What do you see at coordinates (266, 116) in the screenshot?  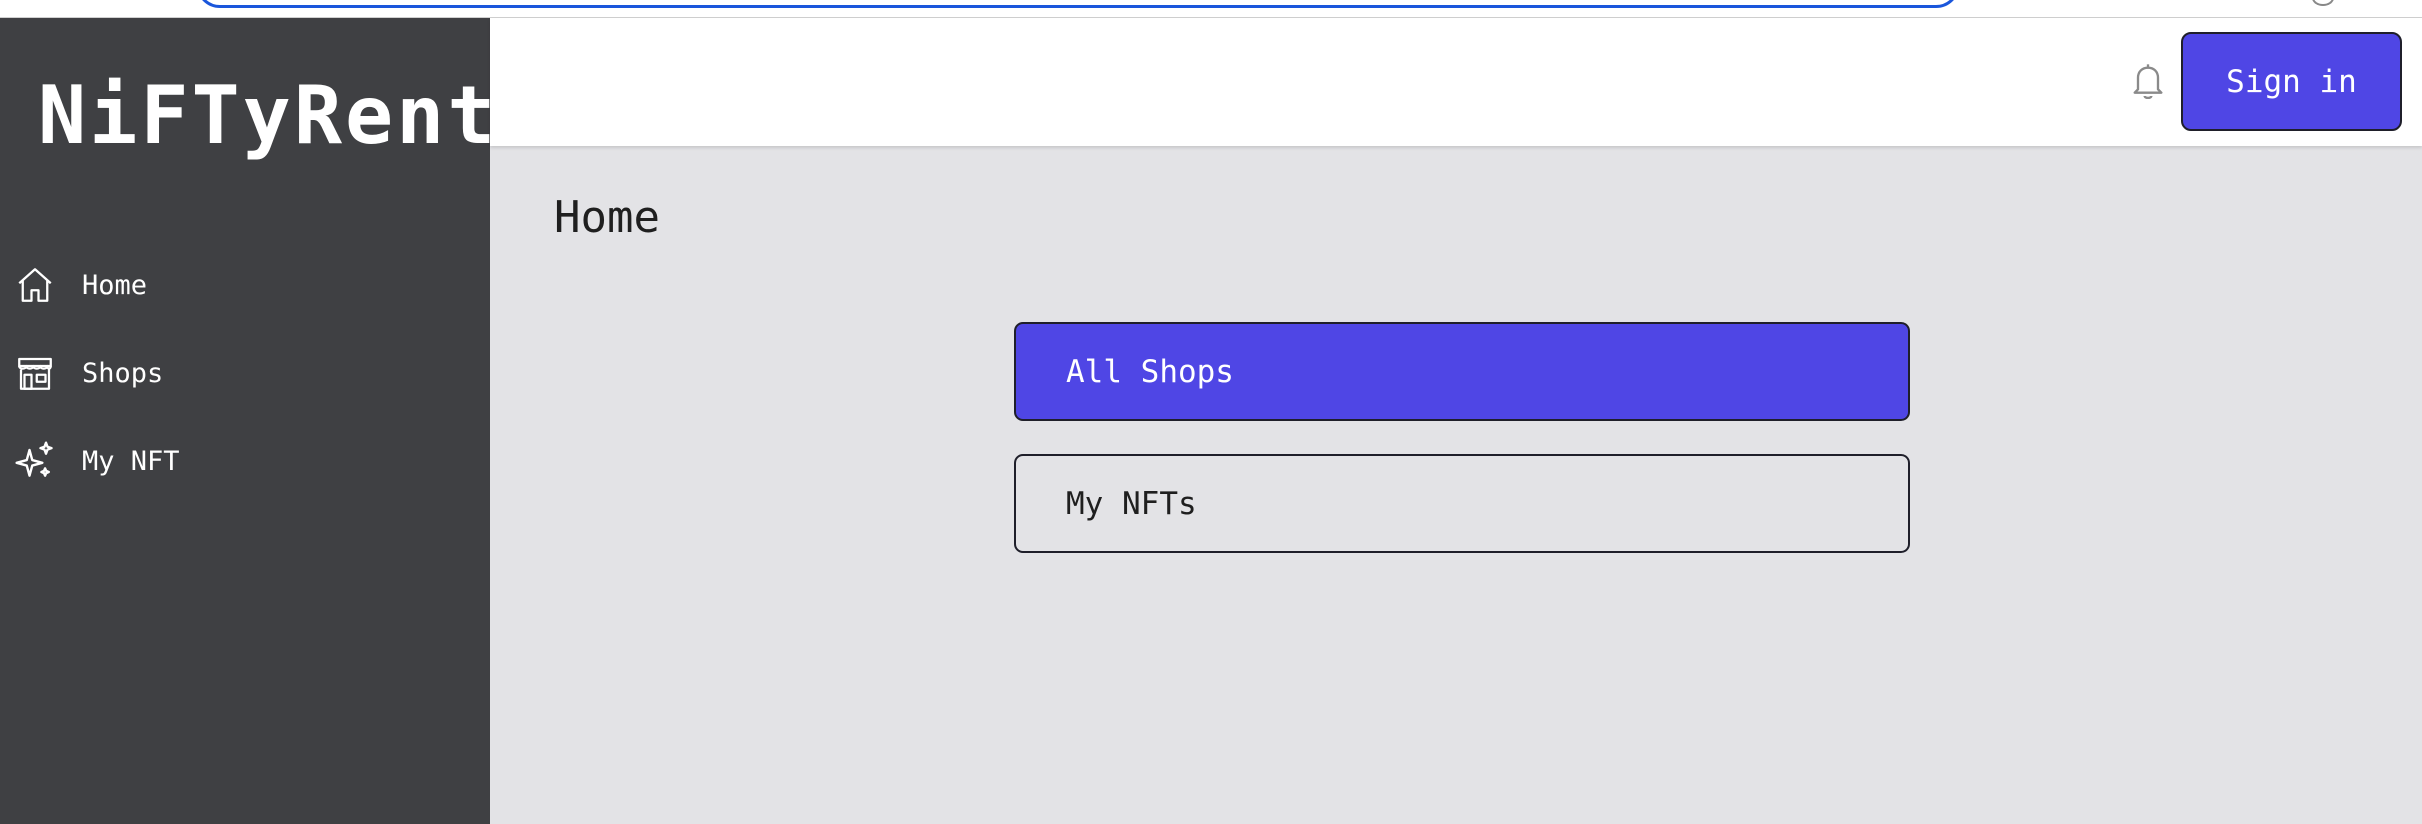 I see `brand-logo: NiFTyRent` at bounding box center [266, 116].